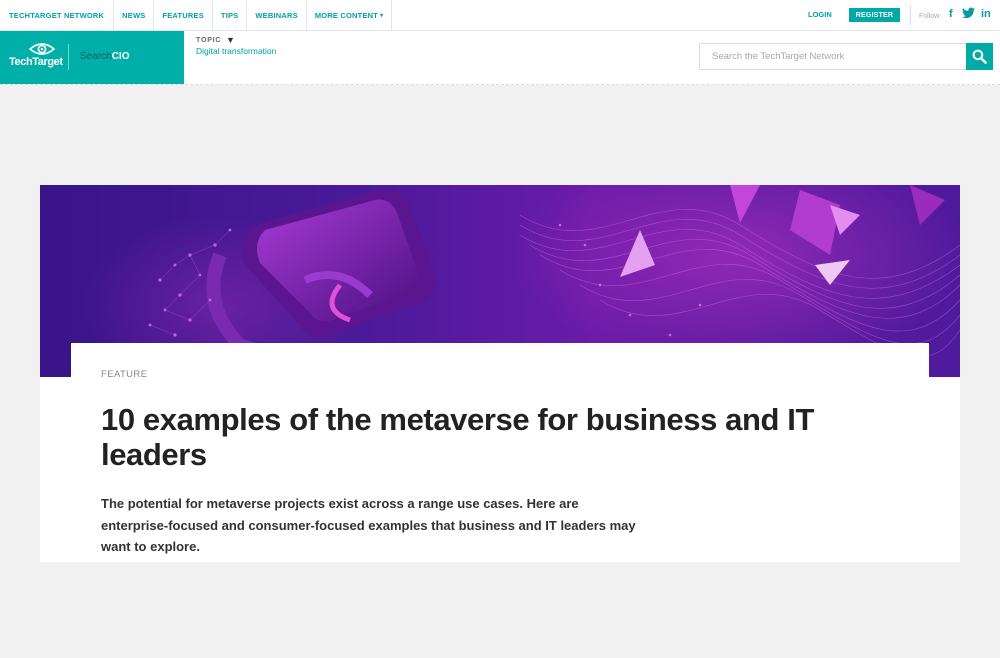 The image size is (1000, 658). What do you see at coordinates (36, 62) in the screenshot?
I see `techtarget-logo-text: TechTarget` at bounding box center [36, 62].